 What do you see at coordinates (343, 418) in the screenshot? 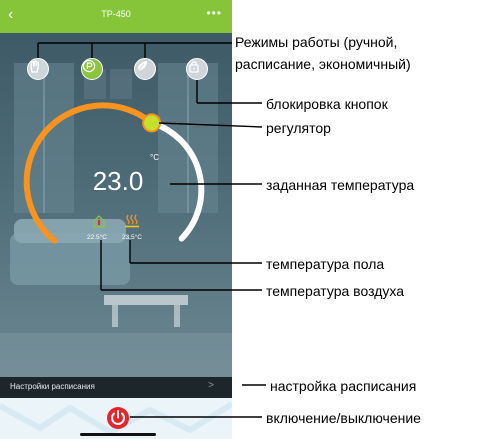
I see `callout-power: включение/выключение` at bounding box center [343, 418].